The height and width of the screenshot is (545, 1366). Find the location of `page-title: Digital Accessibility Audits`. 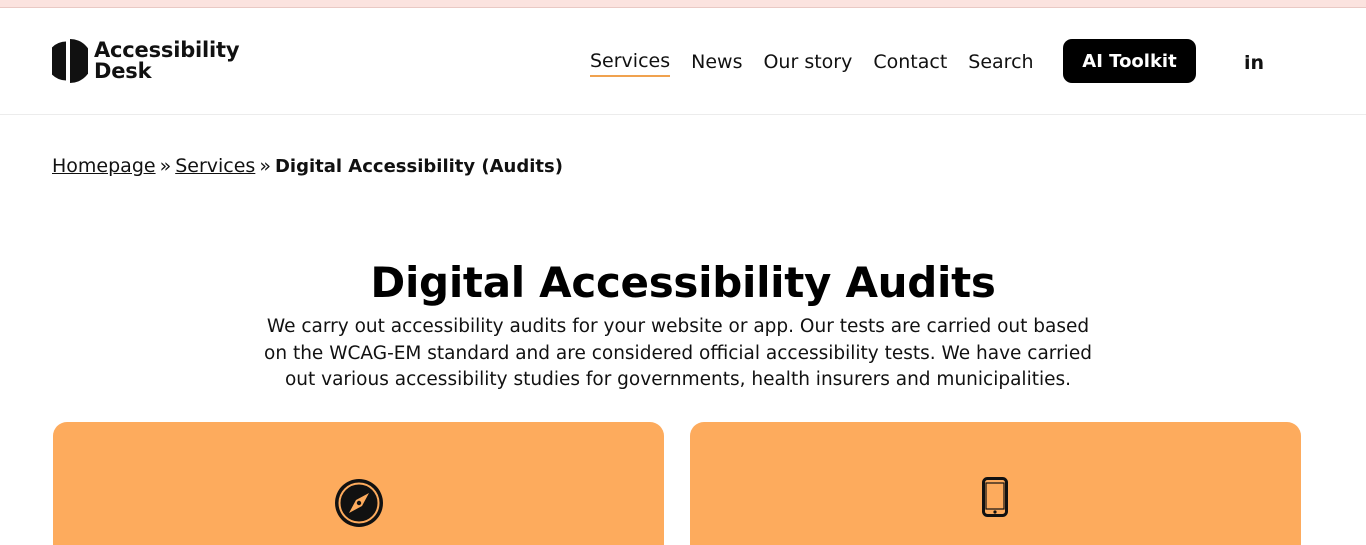

page-title: Digital Accessibility Audits is located at coordinates (683, 282).